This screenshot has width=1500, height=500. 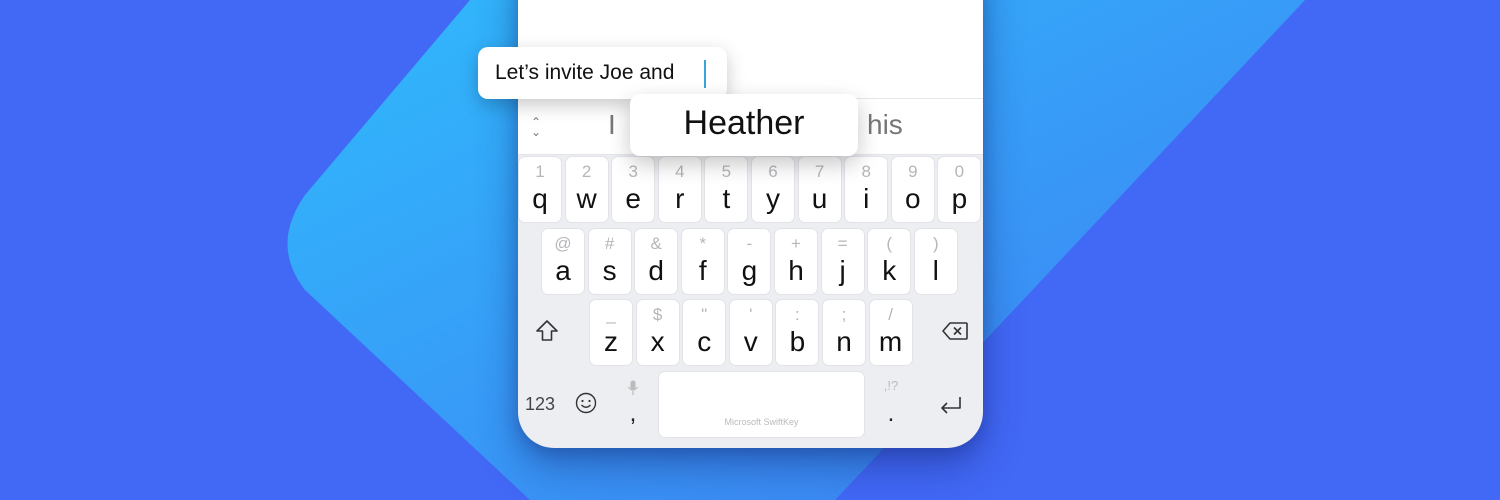 What do you see at coordinates (844, 314) in the screenshot?
I see `key-secondary-label: ;` at bounding box center [844, 314].